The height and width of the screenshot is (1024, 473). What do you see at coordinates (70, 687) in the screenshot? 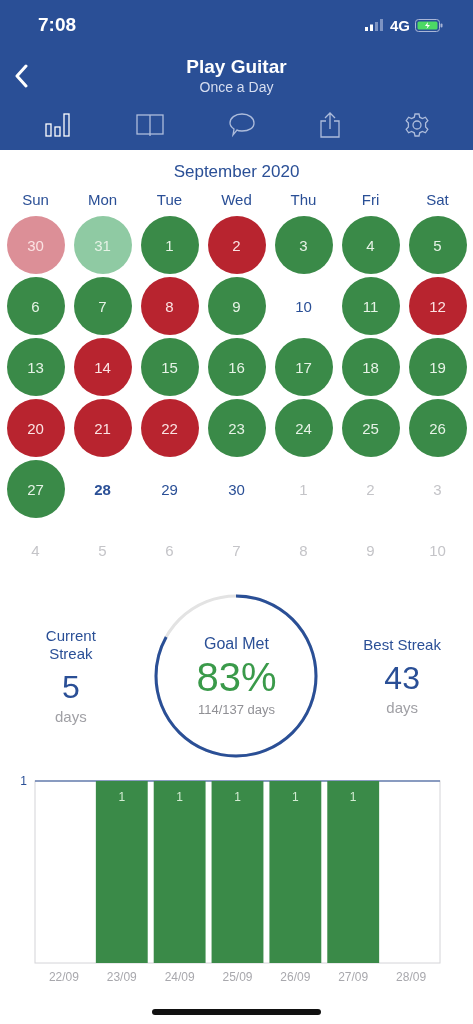
I see `current-streak-value: 5` at bounding box center [70, 687].